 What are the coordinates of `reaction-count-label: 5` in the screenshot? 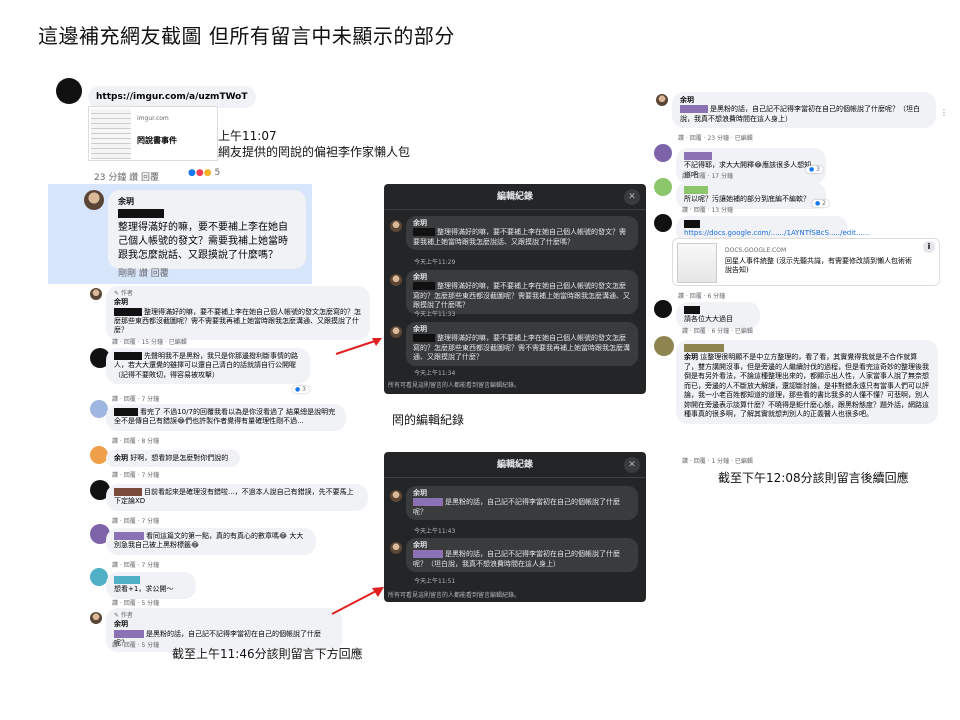 It's located at (217, 173).